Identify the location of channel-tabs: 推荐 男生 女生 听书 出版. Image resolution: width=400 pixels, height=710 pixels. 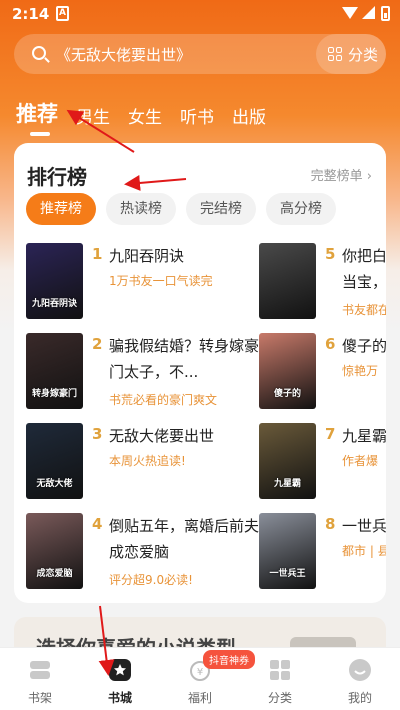
(150, 112).